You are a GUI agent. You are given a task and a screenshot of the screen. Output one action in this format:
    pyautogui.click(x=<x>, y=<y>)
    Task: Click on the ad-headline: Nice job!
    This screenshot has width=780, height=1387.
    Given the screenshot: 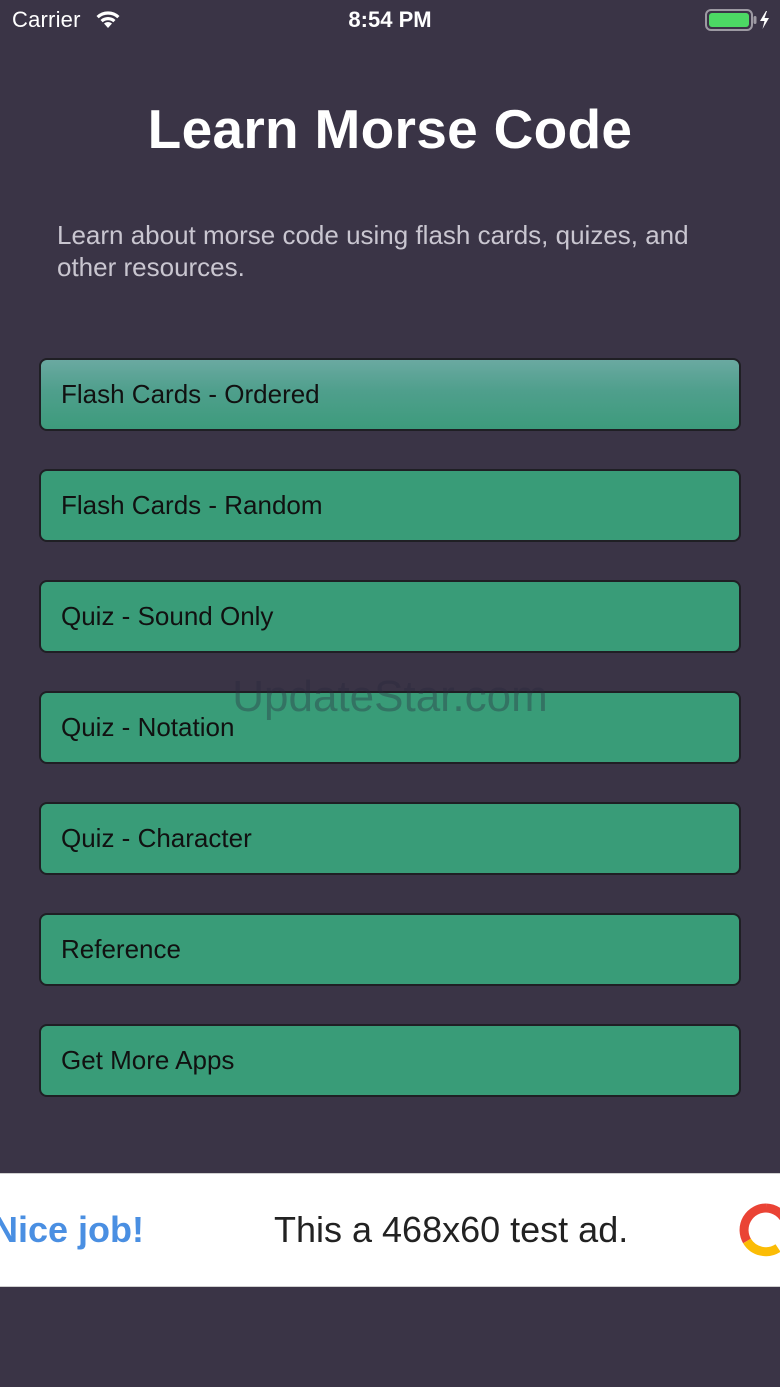 What is the action you would take?
    pyautogui.click(x=72, y=1229)
    